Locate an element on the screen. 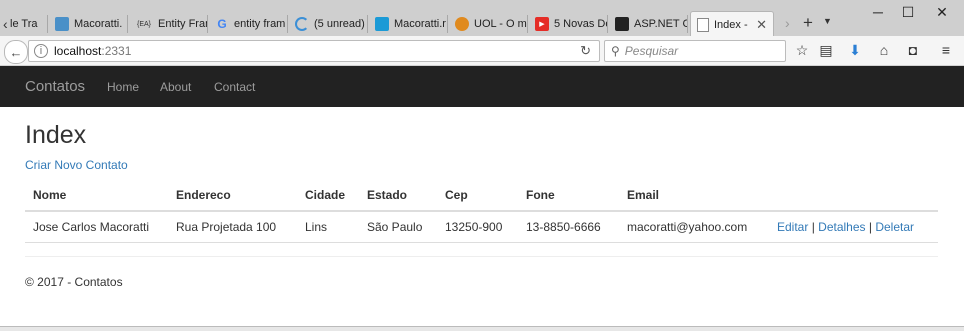 This screenshot has height=331, width=964. header-cidade: Cidade is located at coordinates (328, 196).